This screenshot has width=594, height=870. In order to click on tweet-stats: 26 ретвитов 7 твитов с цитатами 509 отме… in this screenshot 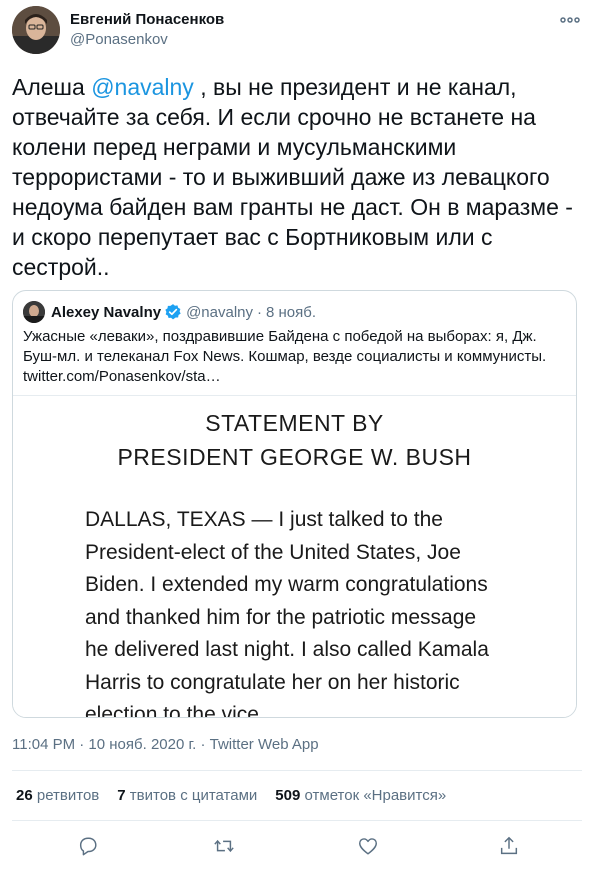, I will do `click(240, 795)`.